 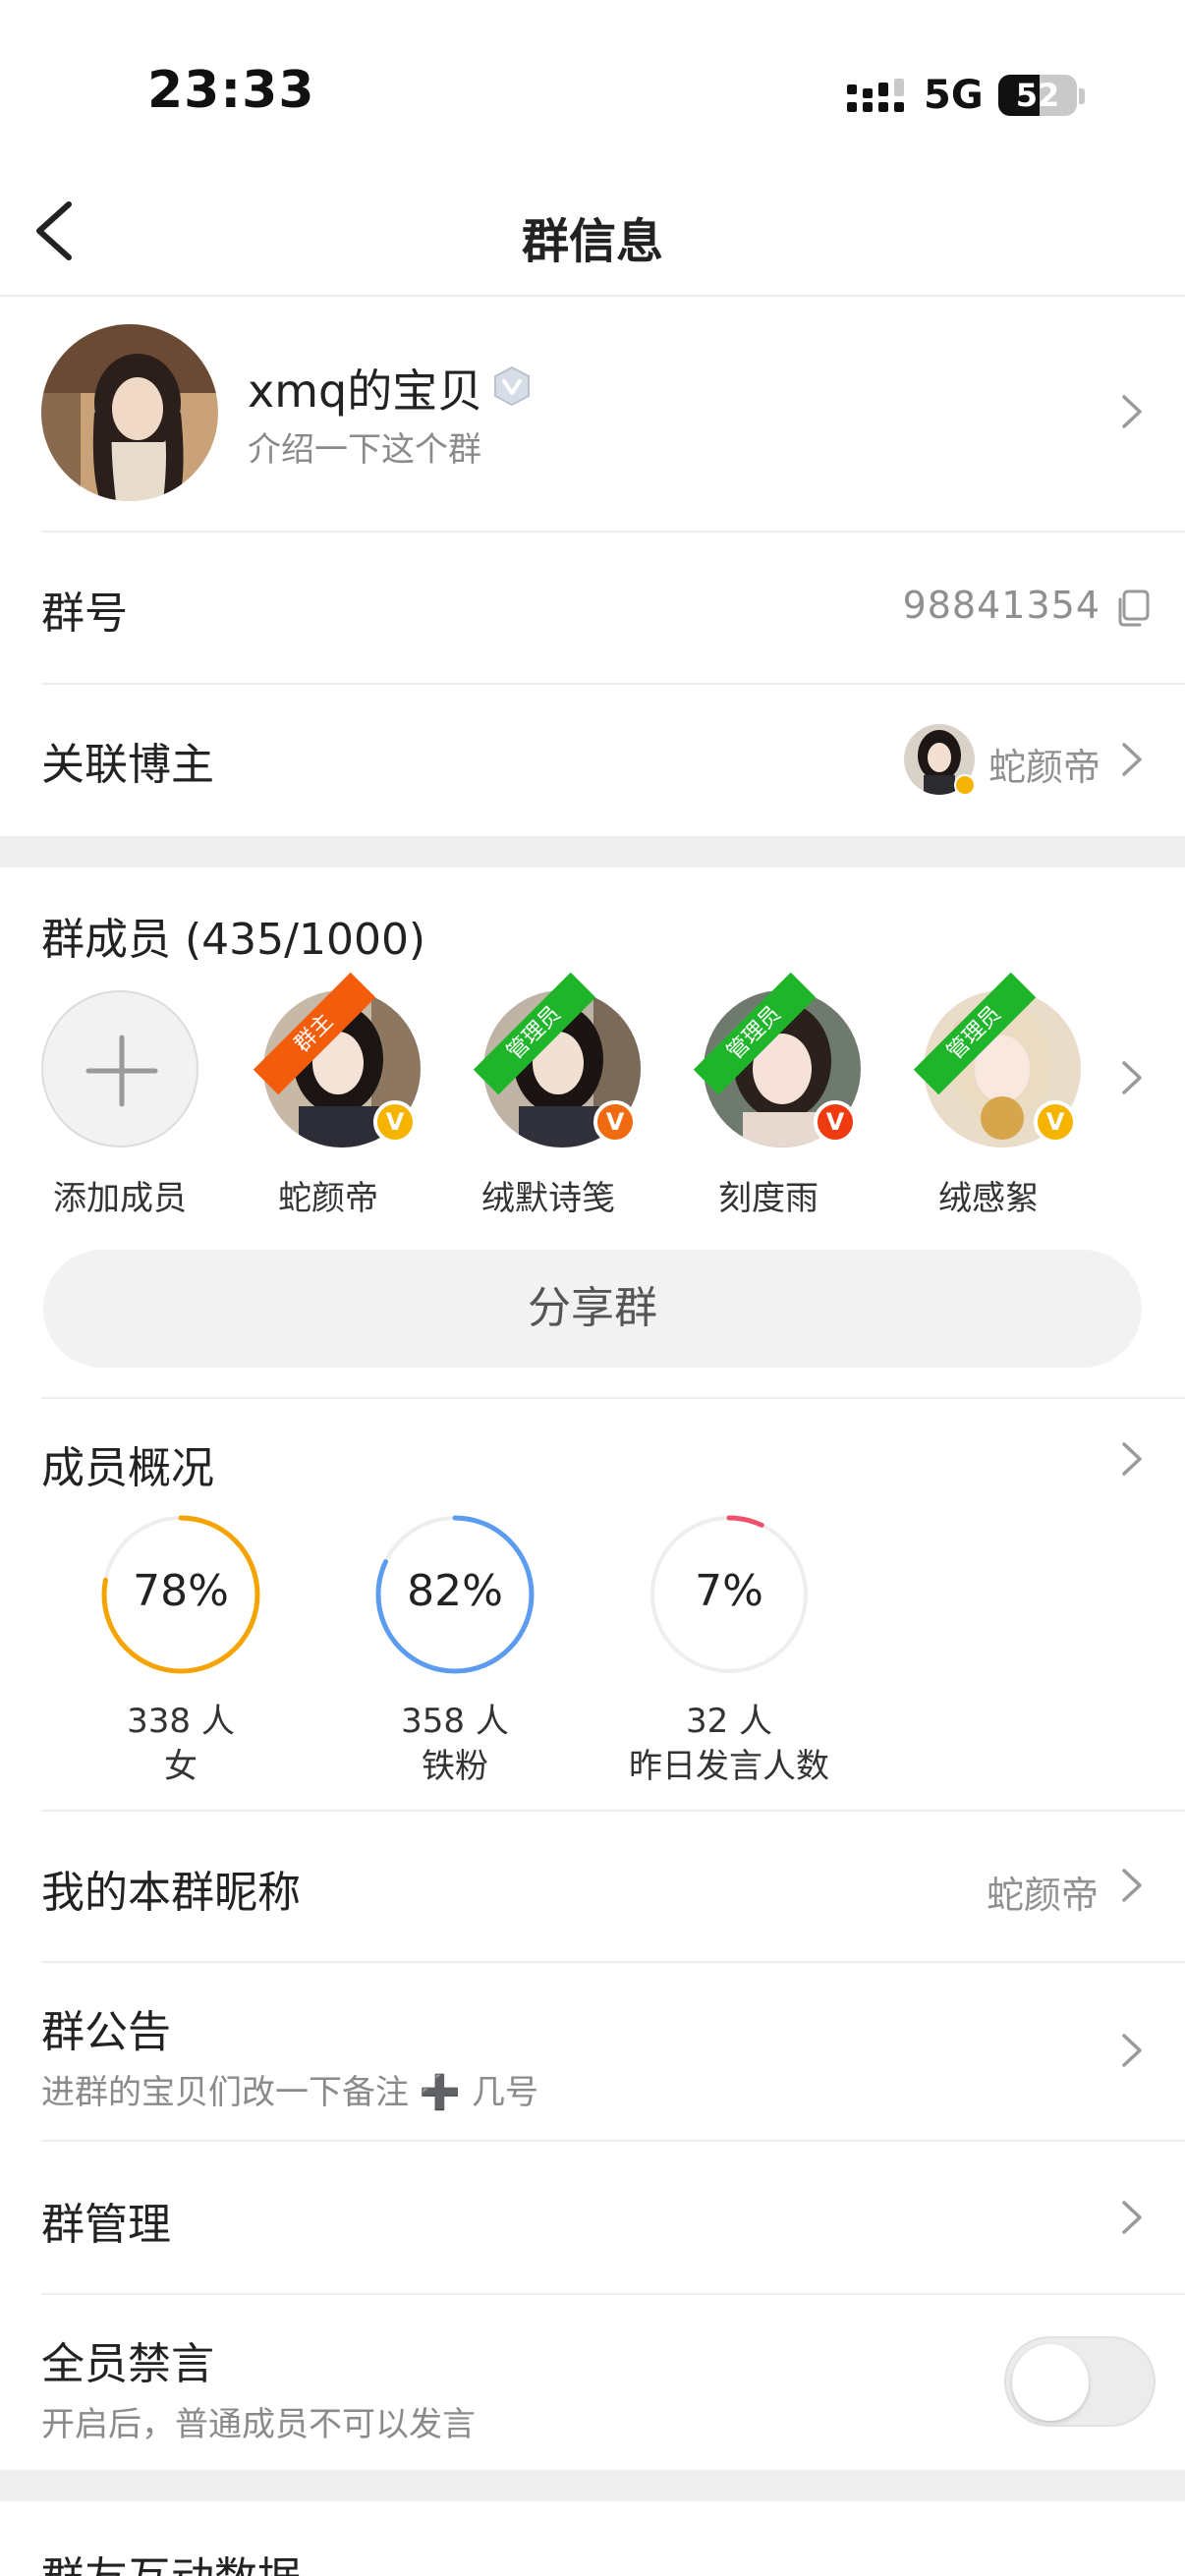 I want to click on network-type: 5G, so click(x=954, y=95).